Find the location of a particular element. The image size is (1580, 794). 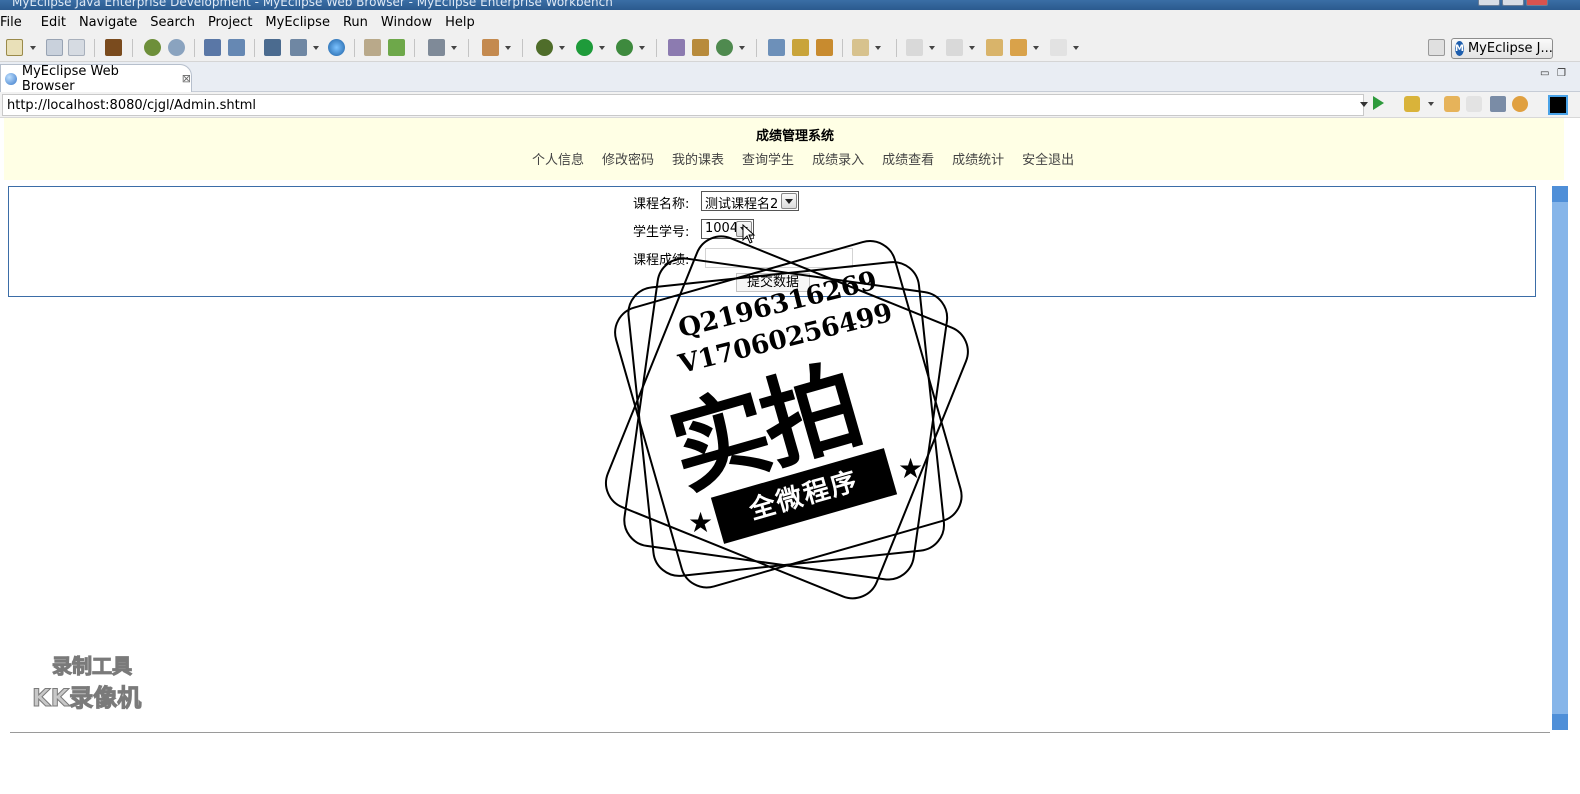

package-icon is located at coordinates (113, 47).